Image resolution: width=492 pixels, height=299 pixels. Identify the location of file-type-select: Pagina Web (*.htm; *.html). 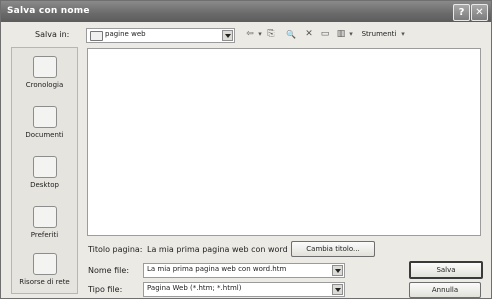
(244, 289).